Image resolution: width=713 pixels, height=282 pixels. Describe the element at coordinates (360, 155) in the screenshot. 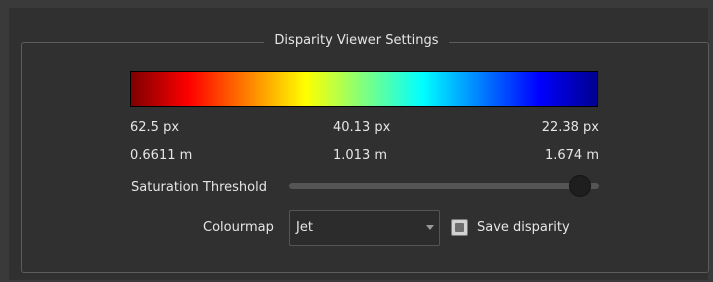

I see `distance-mid-label: 1.013 m` at that location.